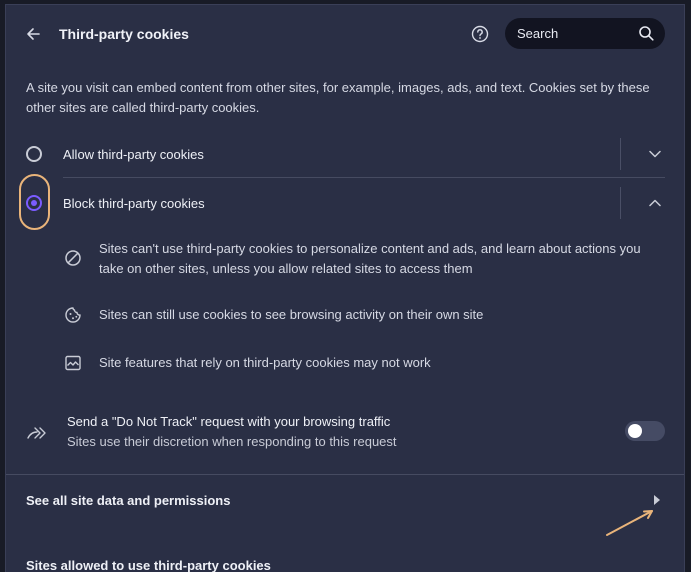 The height and width of the screenshot is (572, 691). I want to click on broken-image-icon, so click(73, 363).